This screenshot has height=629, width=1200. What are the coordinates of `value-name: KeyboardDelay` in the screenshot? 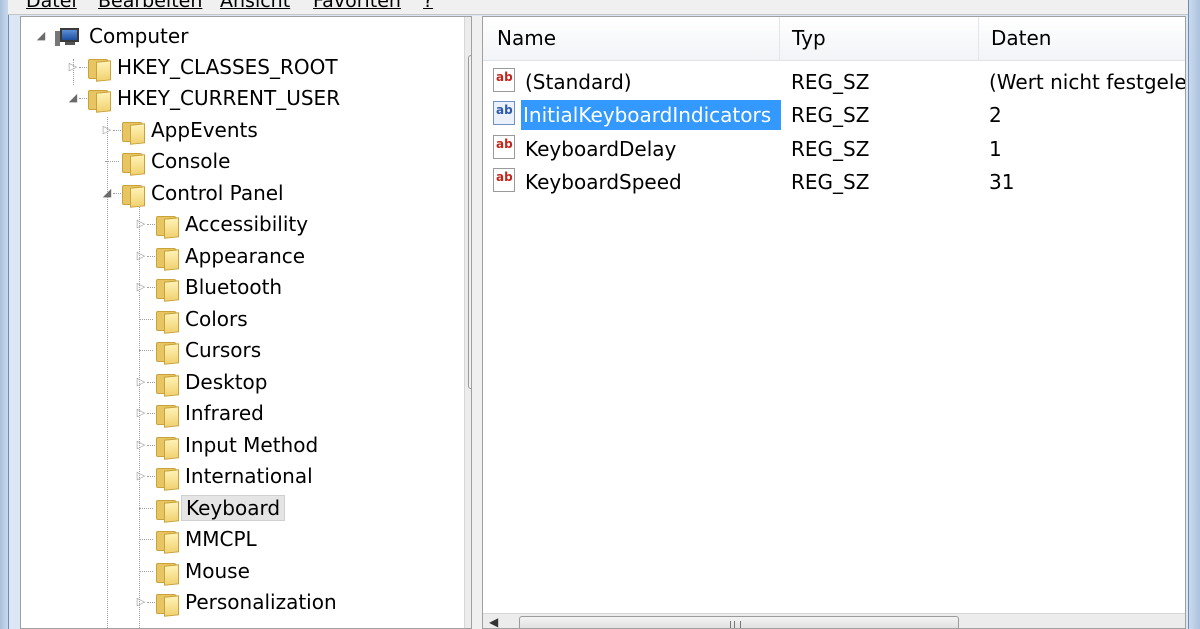 It's located at (600, 149).